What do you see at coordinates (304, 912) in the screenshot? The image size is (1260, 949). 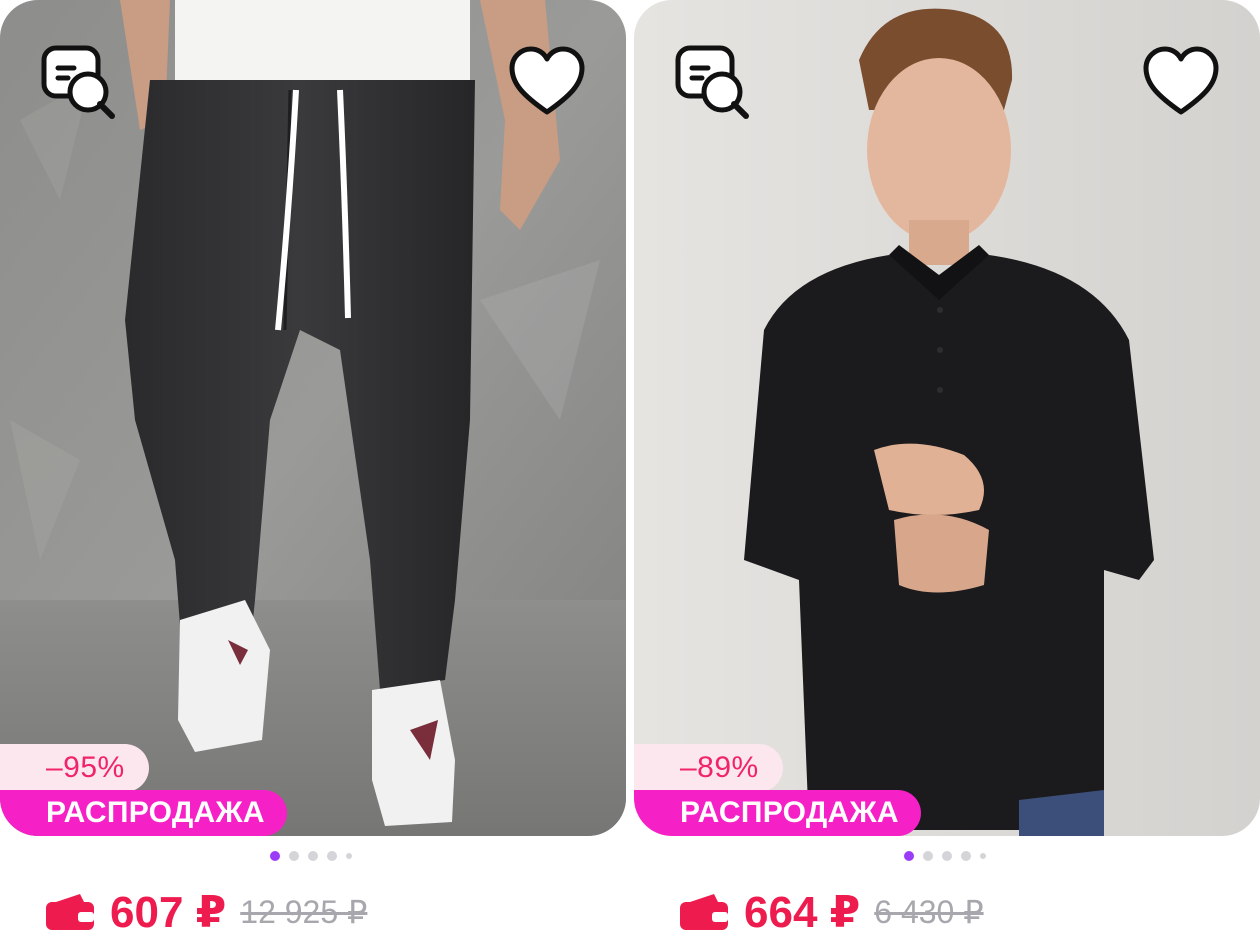 I see `old-price: 12 925 ₽` at bounding box center [304, 912].